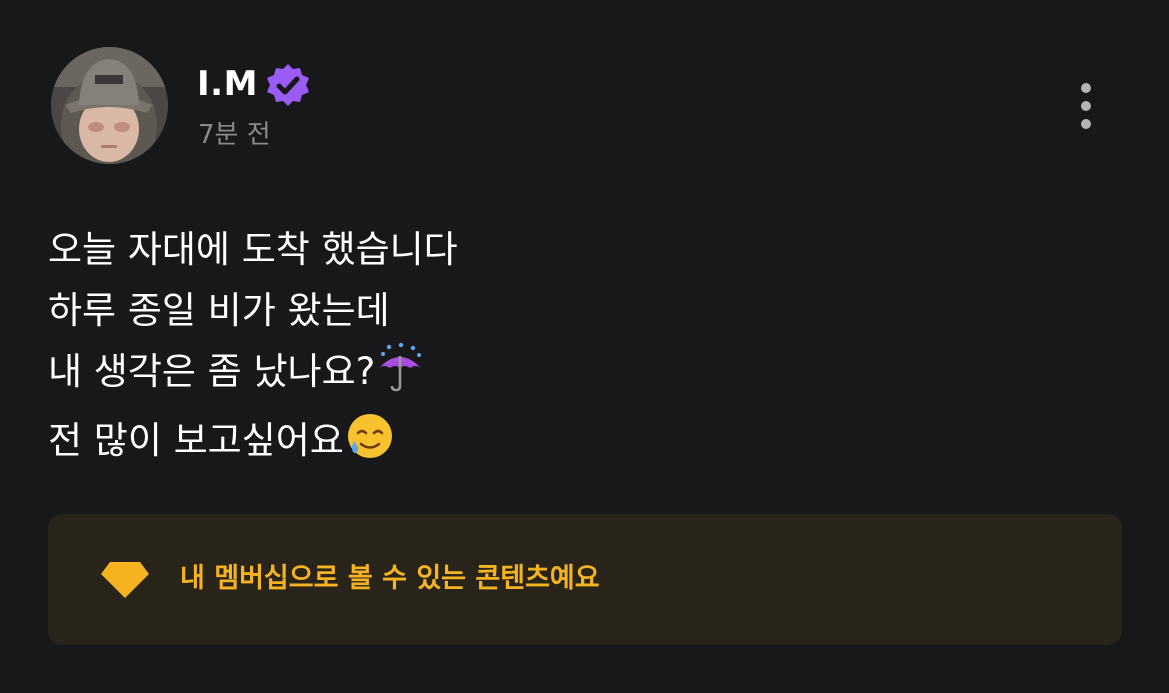 The width and height of the screenshot is (1169, 693). I want to click on post-line-text: 오늘 자대에 도착 했습니다, so click(253, 249).